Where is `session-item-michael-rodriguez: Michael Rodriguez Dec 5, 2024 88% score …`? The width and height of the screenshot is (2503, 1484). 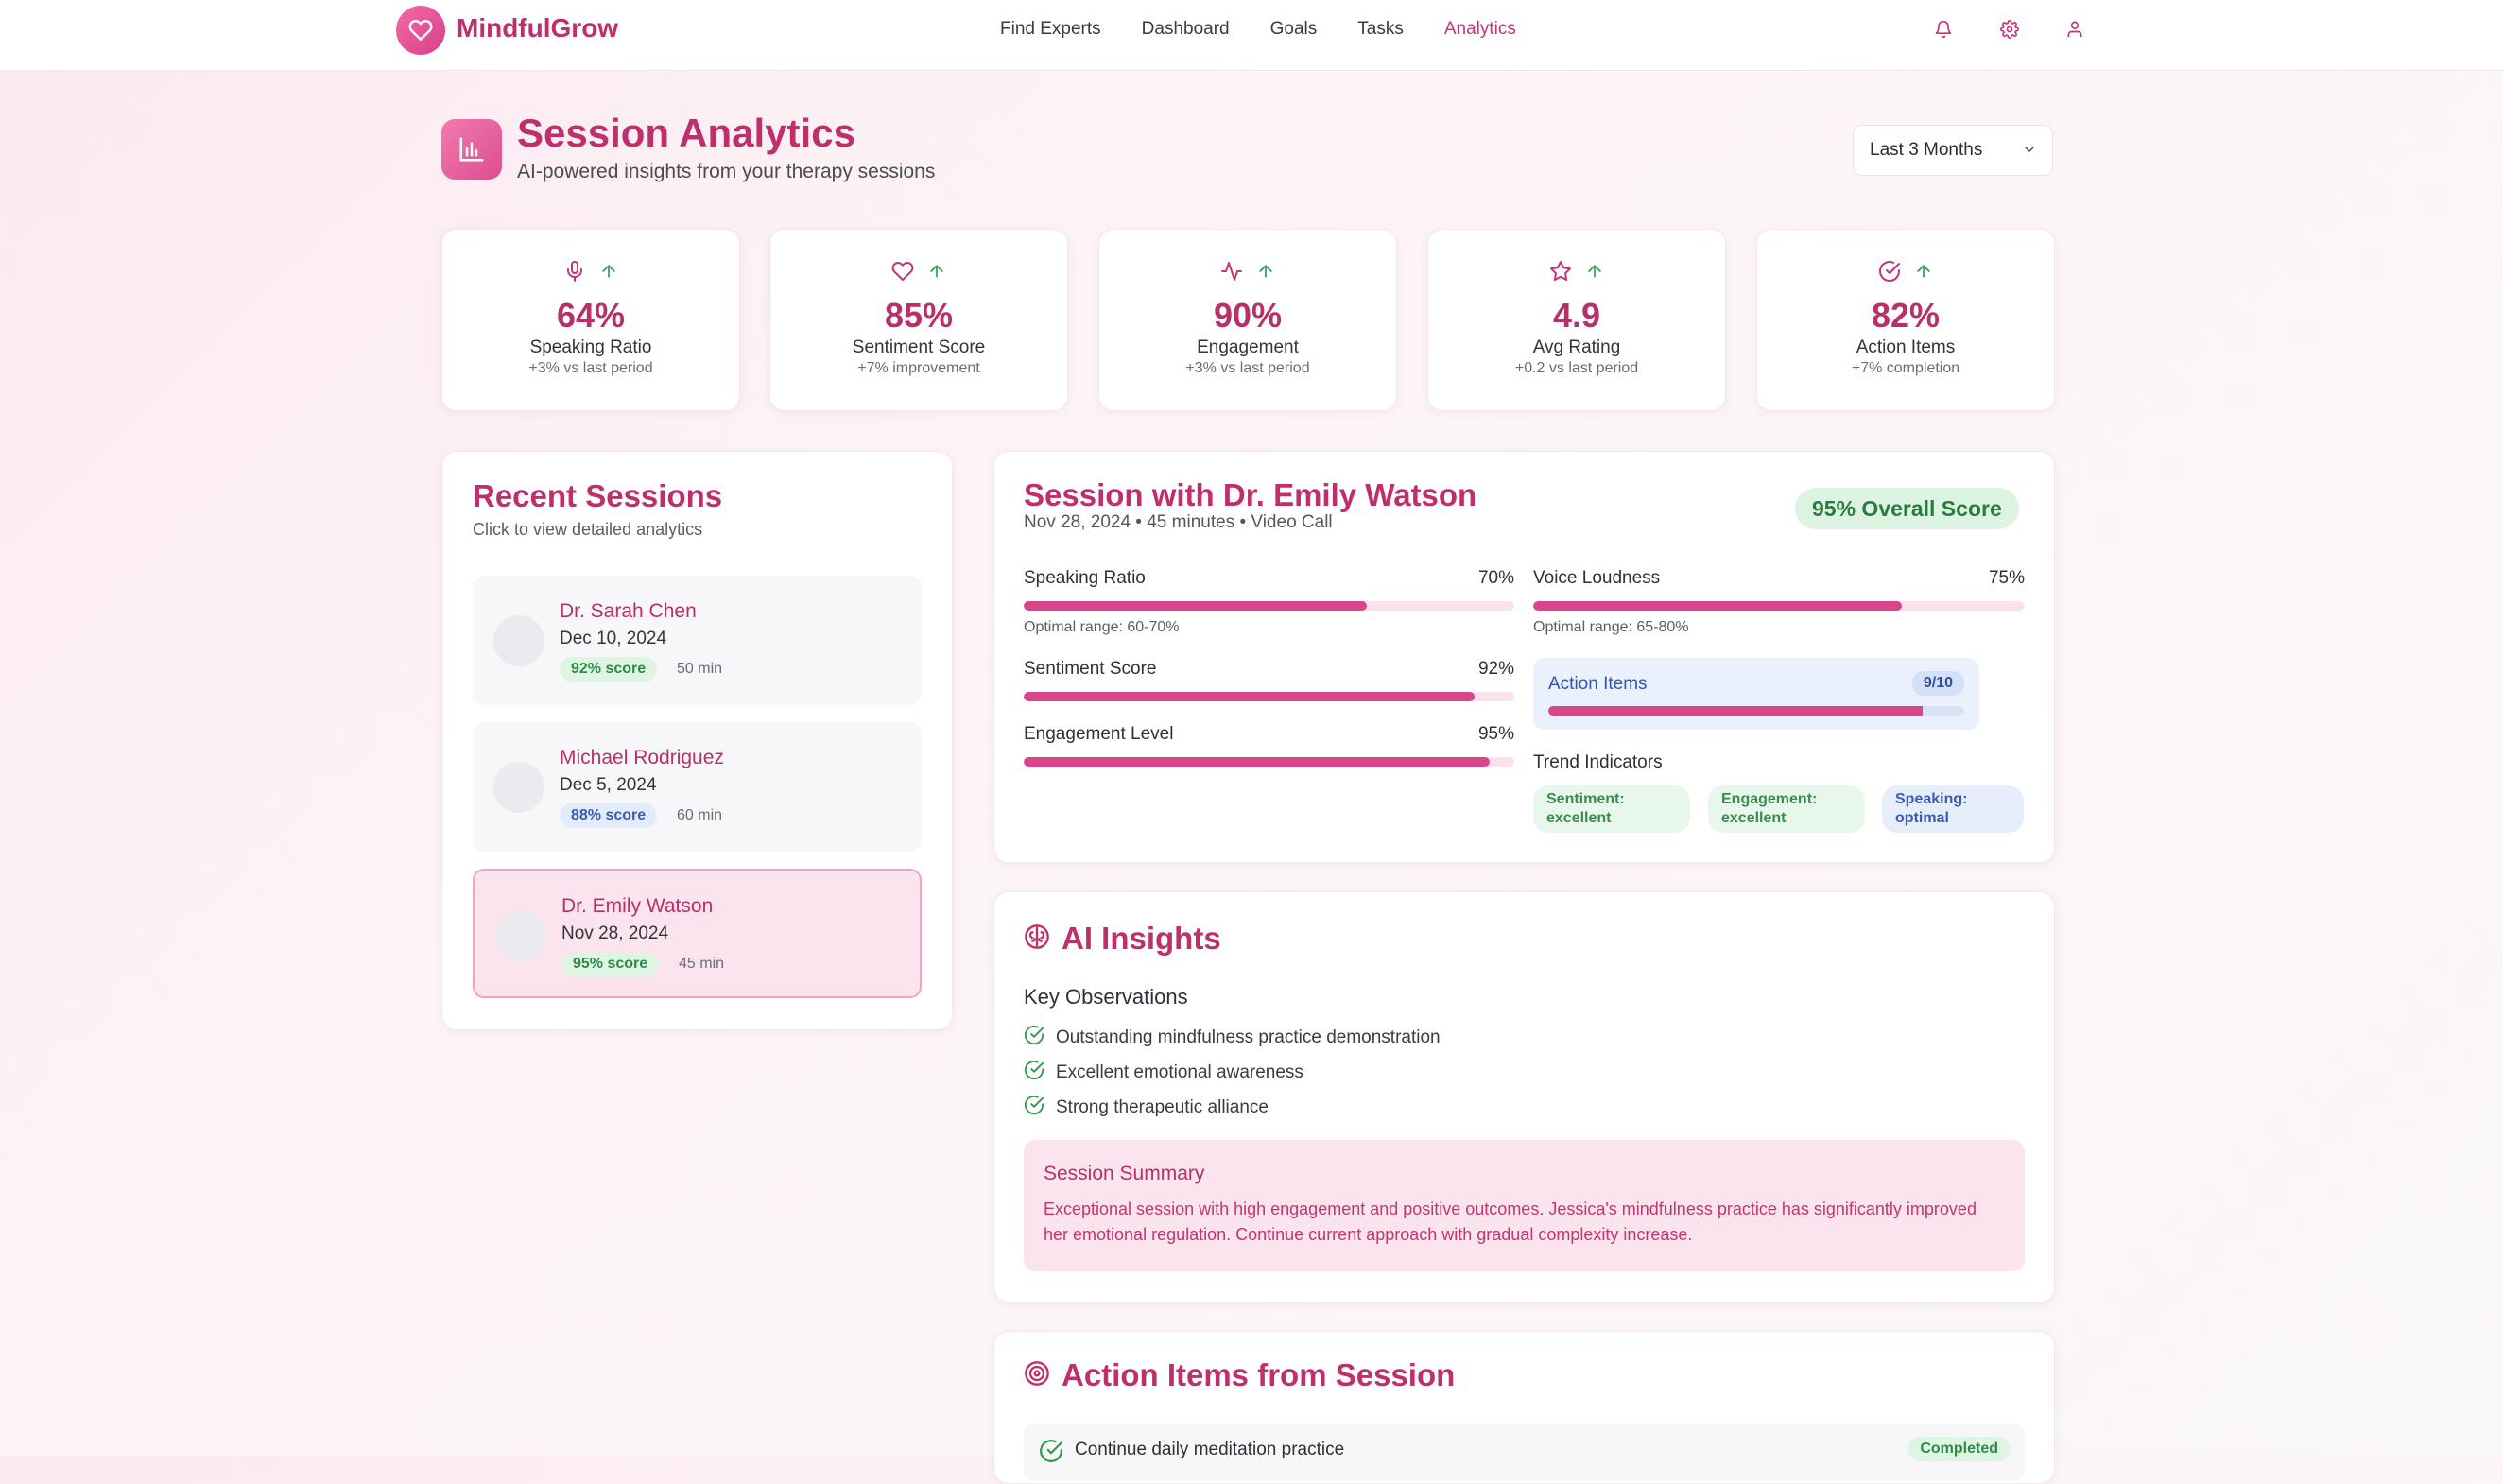
session-item-michael-rodriguez: Michael Rodriguez Dec 5, 2024 88% score … is located at coordinates (697, 787).